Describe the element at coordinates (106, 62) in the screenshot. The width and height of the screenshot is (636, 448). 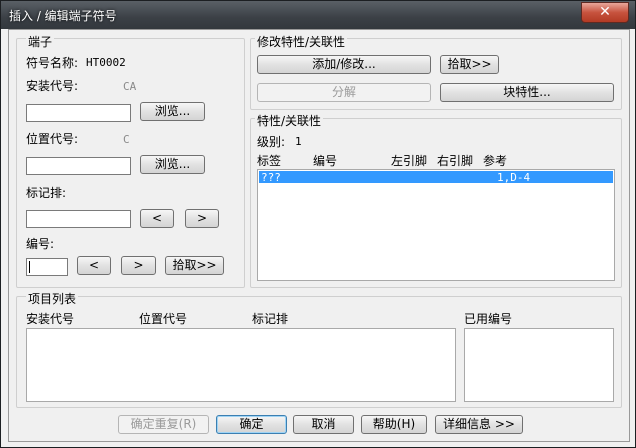
I see `symbol-name-value: HT0002` at that location.